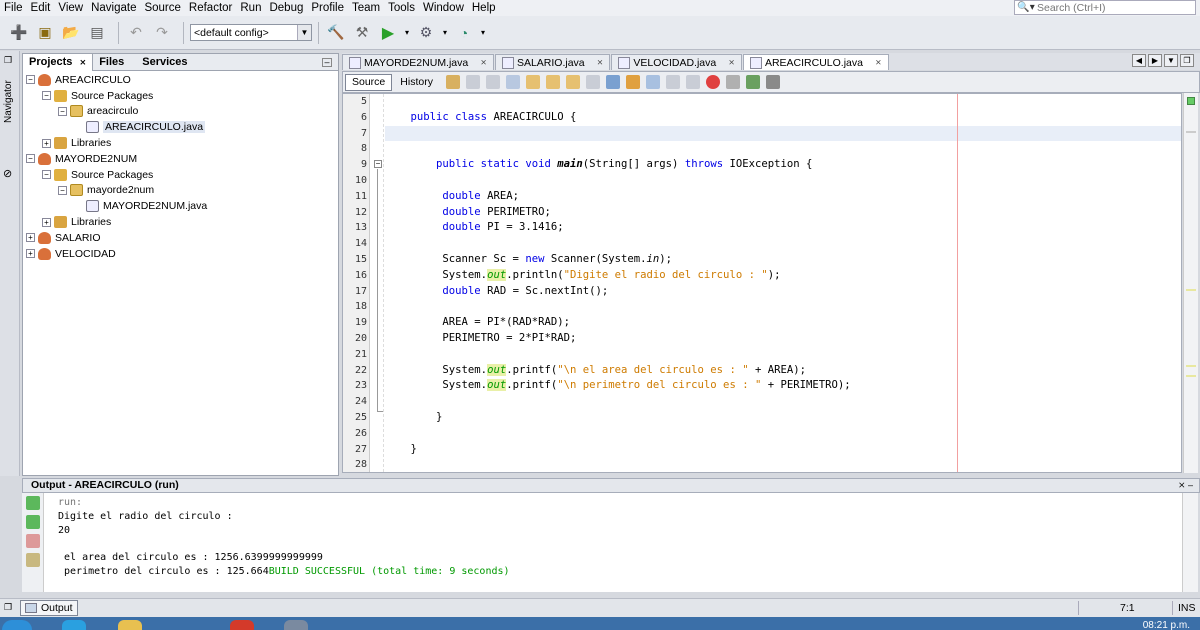 The width and height of the screenshot is (1200, 630). Describe the element at coordinates (336, 33) in the screenshot. I see `build-hammer-icon: 🔨` at that location.